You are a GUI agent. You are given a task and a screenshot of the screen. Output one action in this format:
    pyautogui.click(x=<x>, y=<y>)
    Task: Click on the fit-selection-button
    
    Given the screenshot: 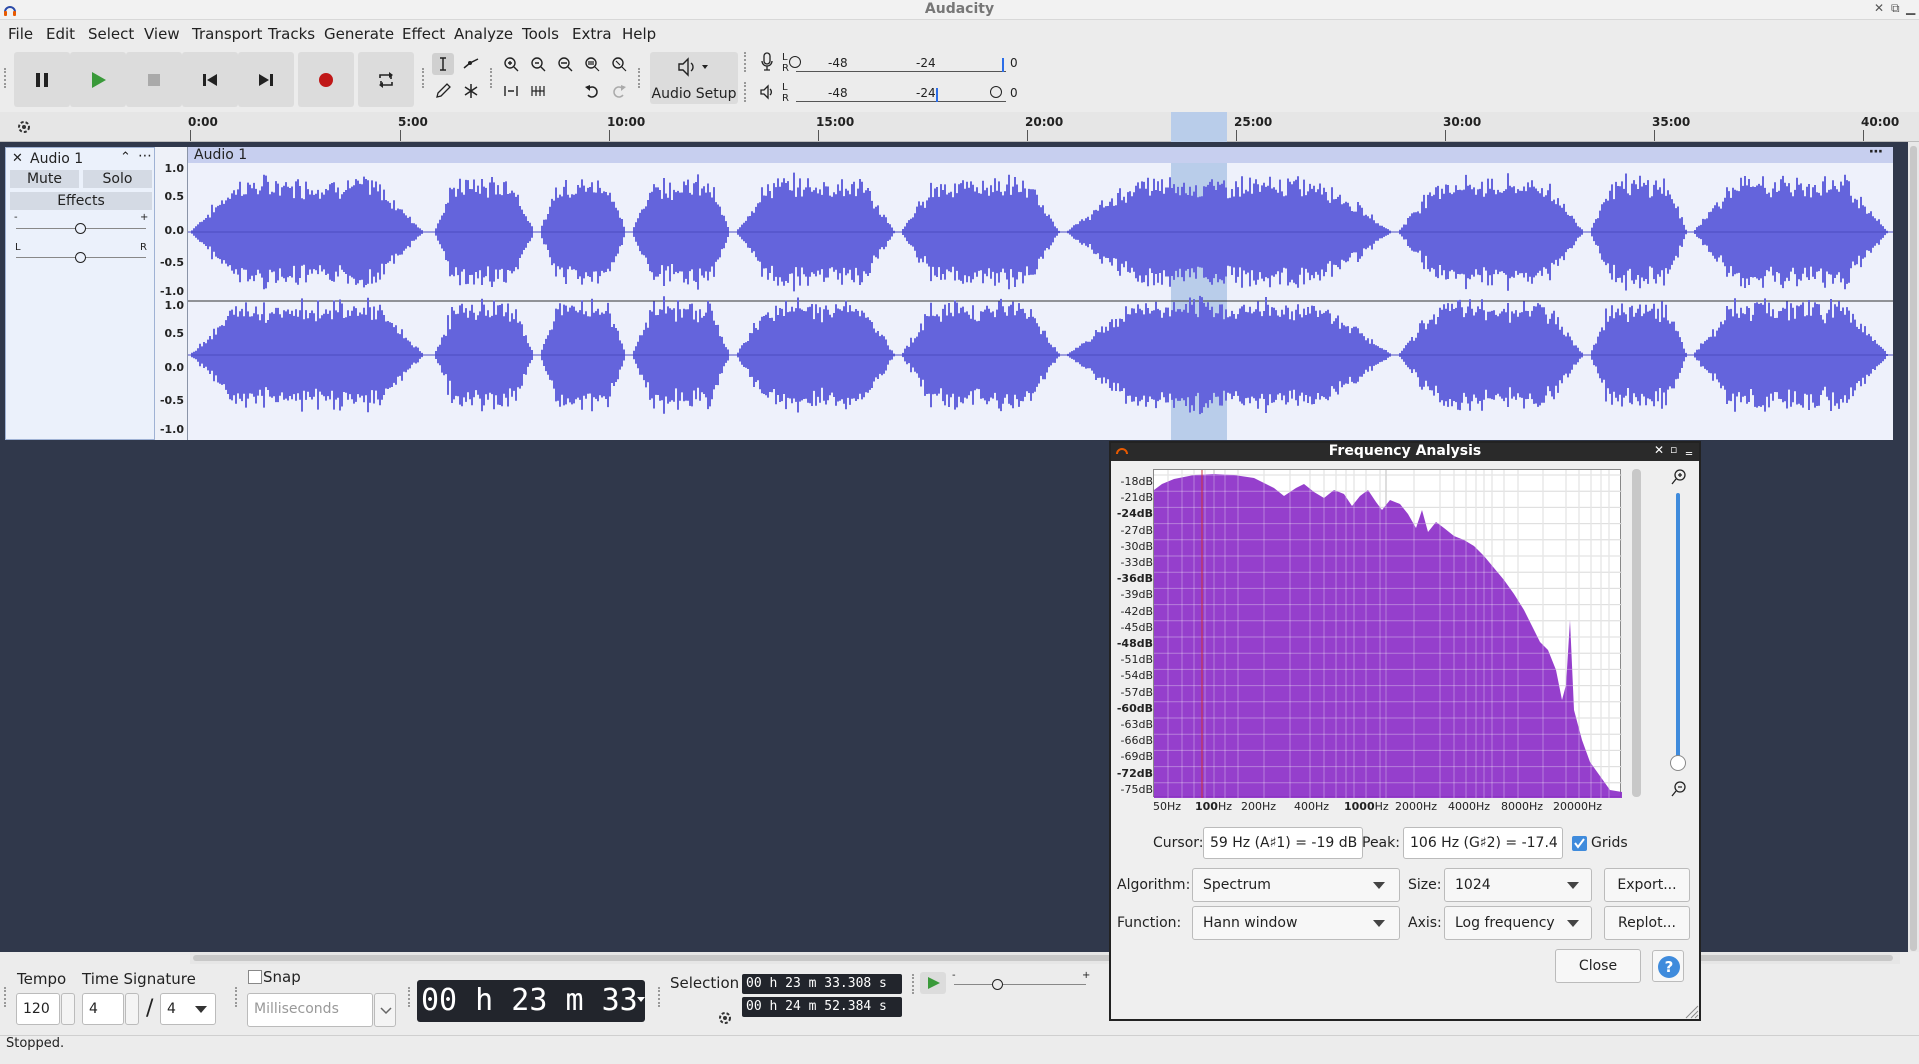 What is the action you would take?
    pyautogui.click(x=565, y=64)
    